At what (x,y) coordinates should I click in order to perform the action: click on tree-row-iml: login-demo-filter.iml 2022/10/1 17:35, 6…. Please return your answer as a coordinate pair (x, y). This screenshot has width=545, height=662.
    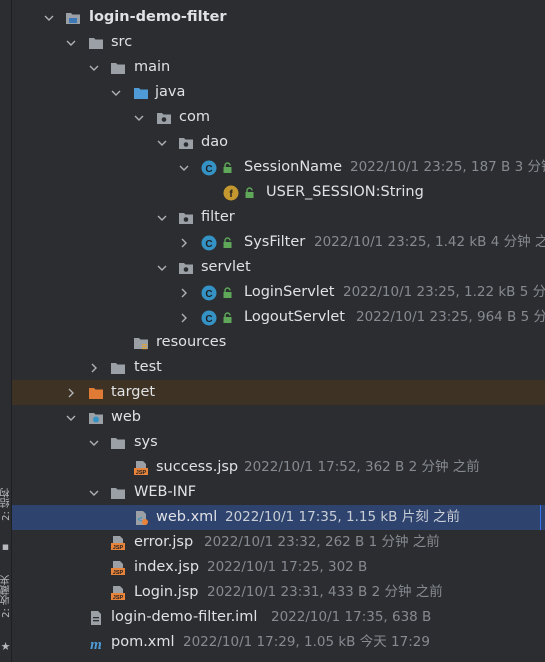
    Looking at the image, I should click on (278, 617).